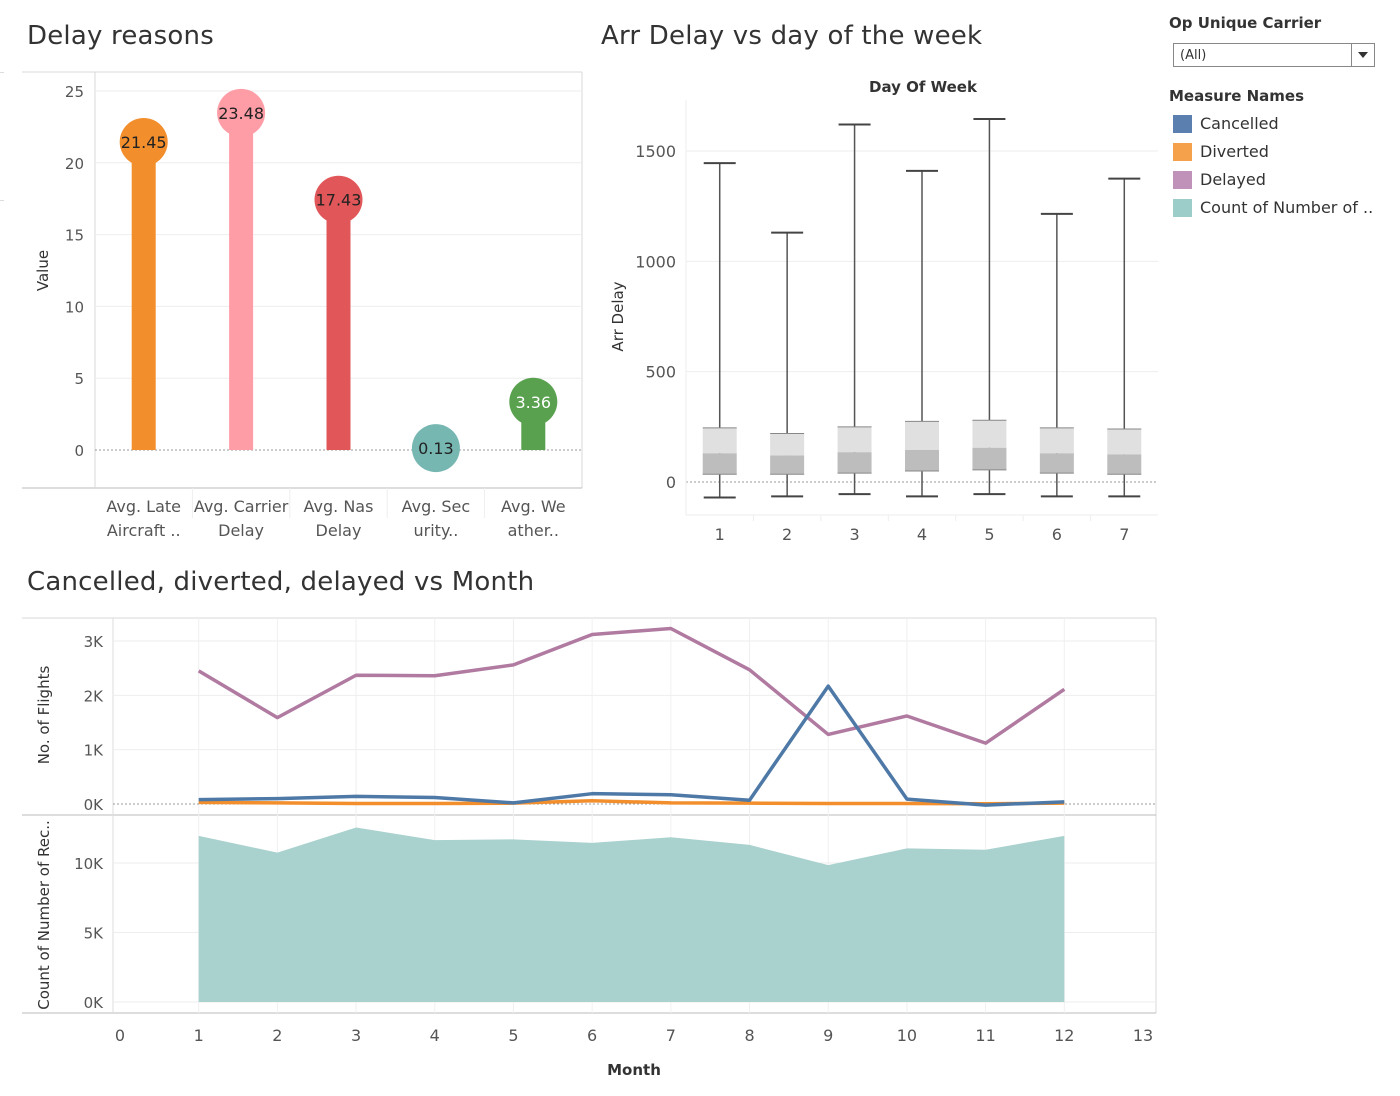 This screenshot has height=1096, width=1400. I want to click on legend-title: Measure Names, so click(1237, 96).